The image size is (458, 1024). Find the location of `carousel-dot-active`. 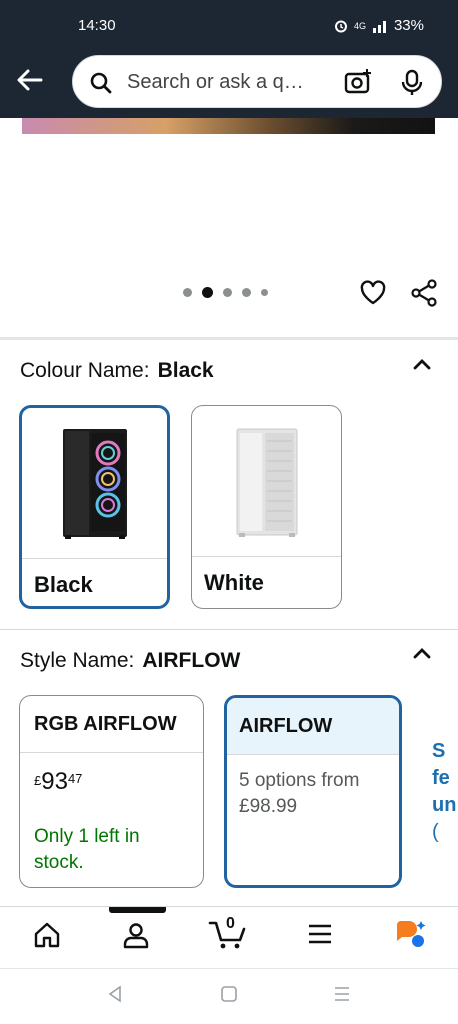

carousel-dot-active is located at coordinates (207, 292).